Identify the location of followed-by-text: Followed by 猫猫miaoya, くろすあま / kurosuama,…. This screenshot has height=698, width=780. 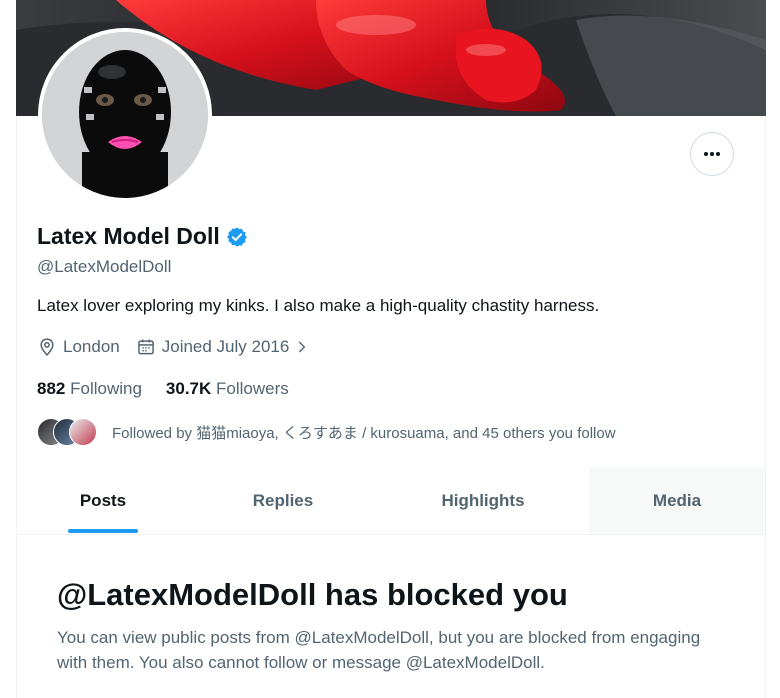
(364, 433).